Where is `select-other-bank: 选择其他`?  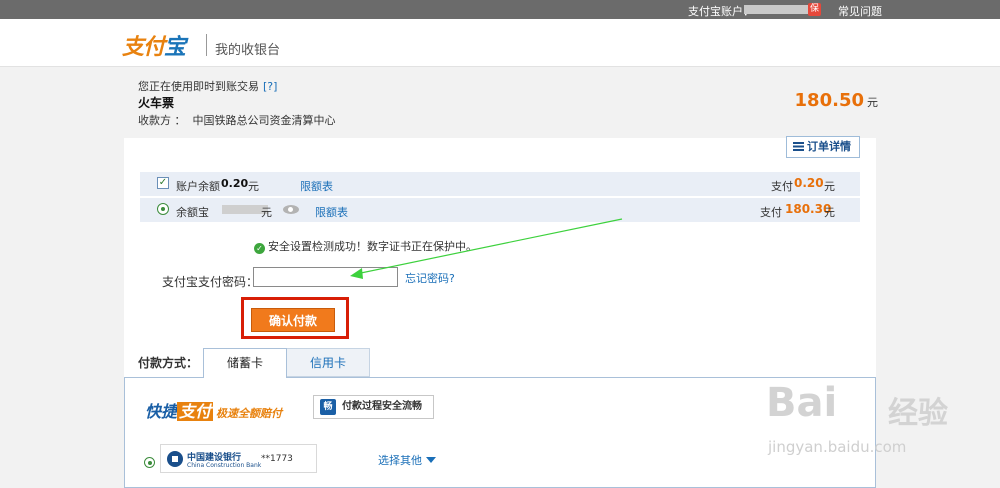 select-other-bank: 选择其他 is located at coordinates (407, 460).